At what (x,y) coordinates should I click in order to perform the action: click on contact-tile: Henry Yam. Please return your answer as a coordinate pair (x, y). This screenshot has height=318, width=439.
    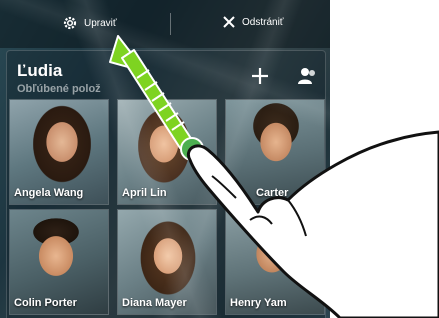
    Looking at the image, I should click on (275, 262).